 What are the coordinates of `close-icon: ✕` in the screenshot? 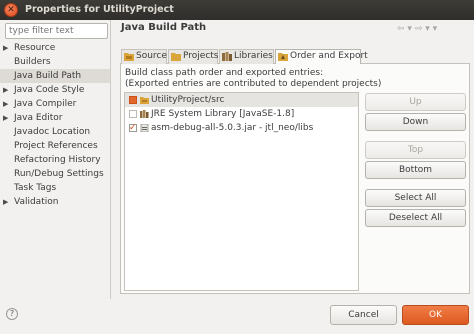 It's located at (11, 10).